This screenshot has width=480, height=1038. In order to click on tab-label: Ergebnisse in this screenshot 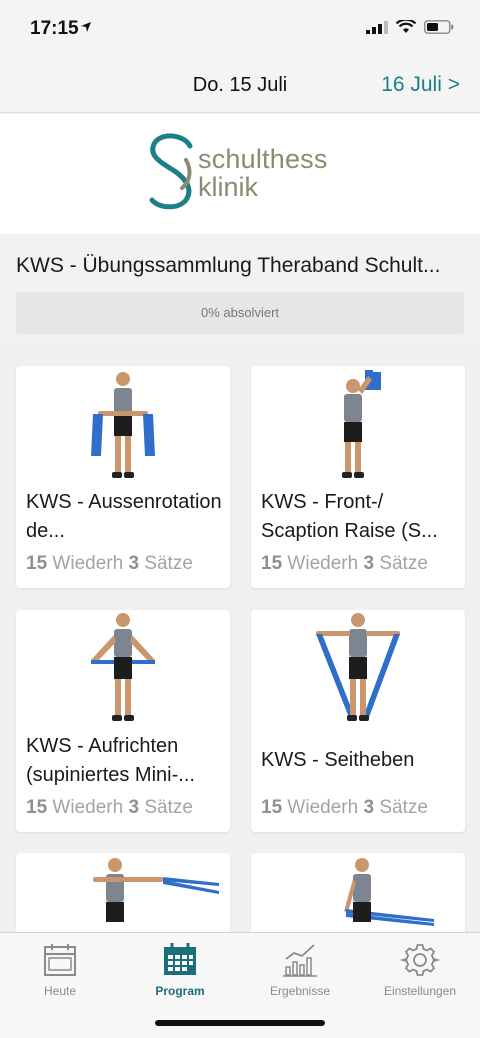, I will do `click(300, 991)`.